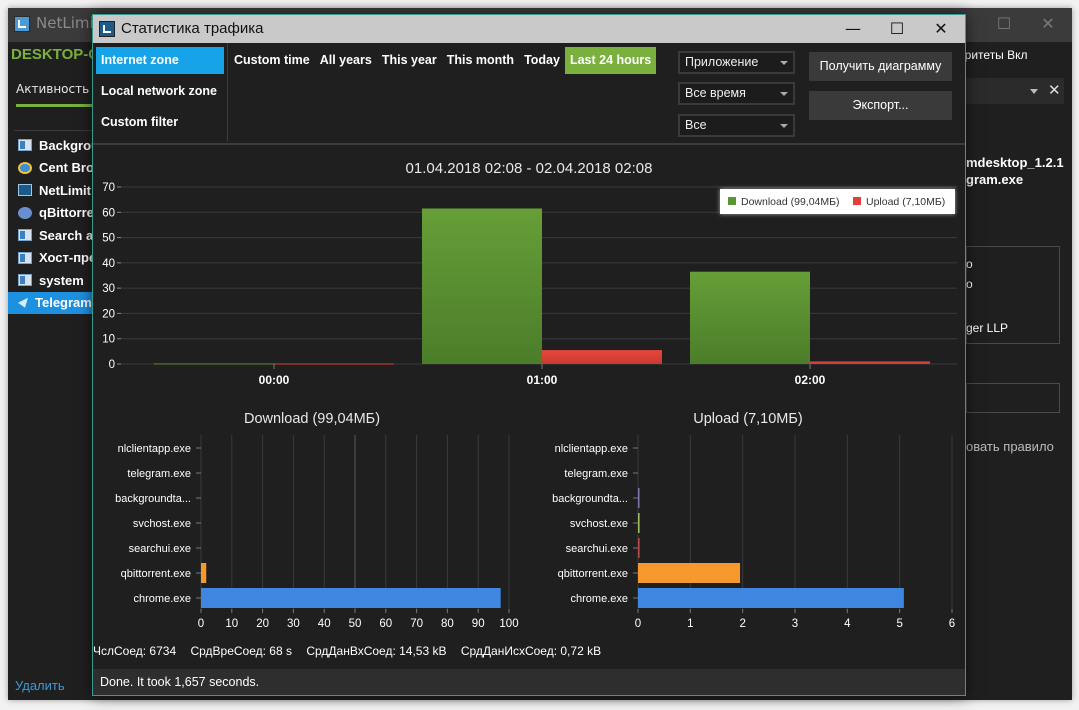 The height and width of the screenshot is (710, 1079). I want to click on y-tick-label: 70, so click(108, 188).